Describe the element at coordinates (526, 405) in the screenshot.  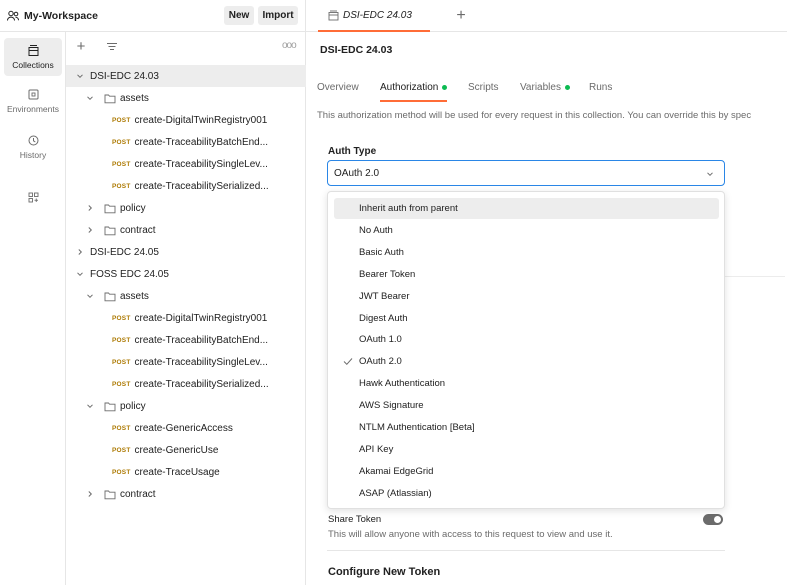
I see `auth-option: AWS Signature` at that location.